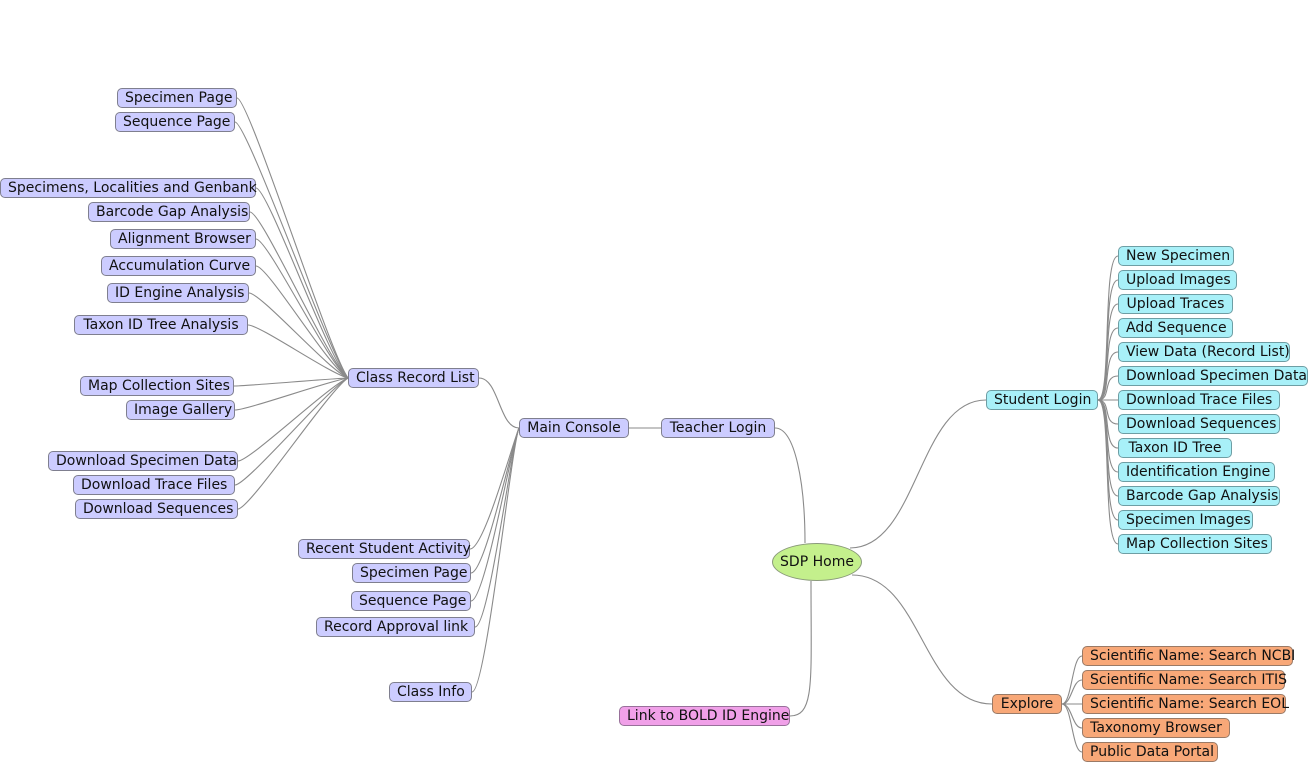 The image size is (1309, 763). What do you see at coordinates (411, 573) in the screenshot?
I see `mc-specimen-page: Specimen Page` at bounding box center [411, 573].